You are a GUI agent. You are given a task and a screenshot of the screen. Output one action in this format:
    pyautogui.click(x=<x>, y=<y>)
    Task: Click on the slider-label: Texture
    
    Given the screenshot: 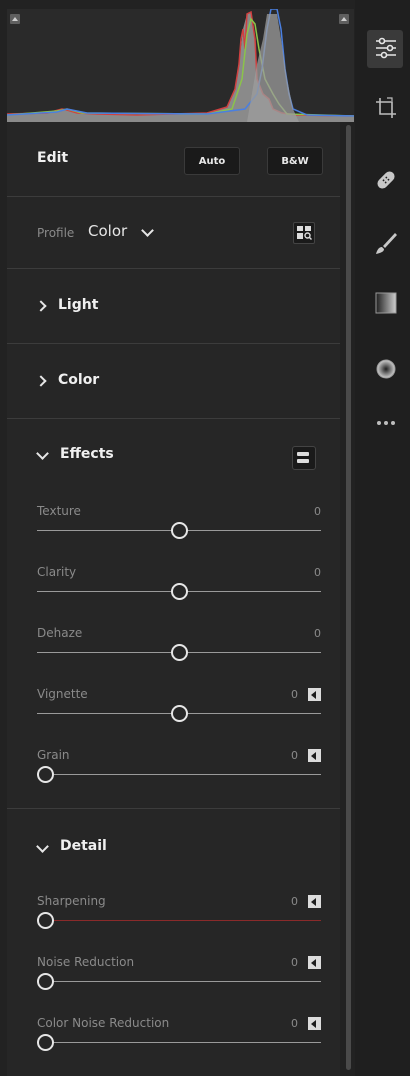 What is the action you would take?
    pyautogui.click(x=59, y=511)
    